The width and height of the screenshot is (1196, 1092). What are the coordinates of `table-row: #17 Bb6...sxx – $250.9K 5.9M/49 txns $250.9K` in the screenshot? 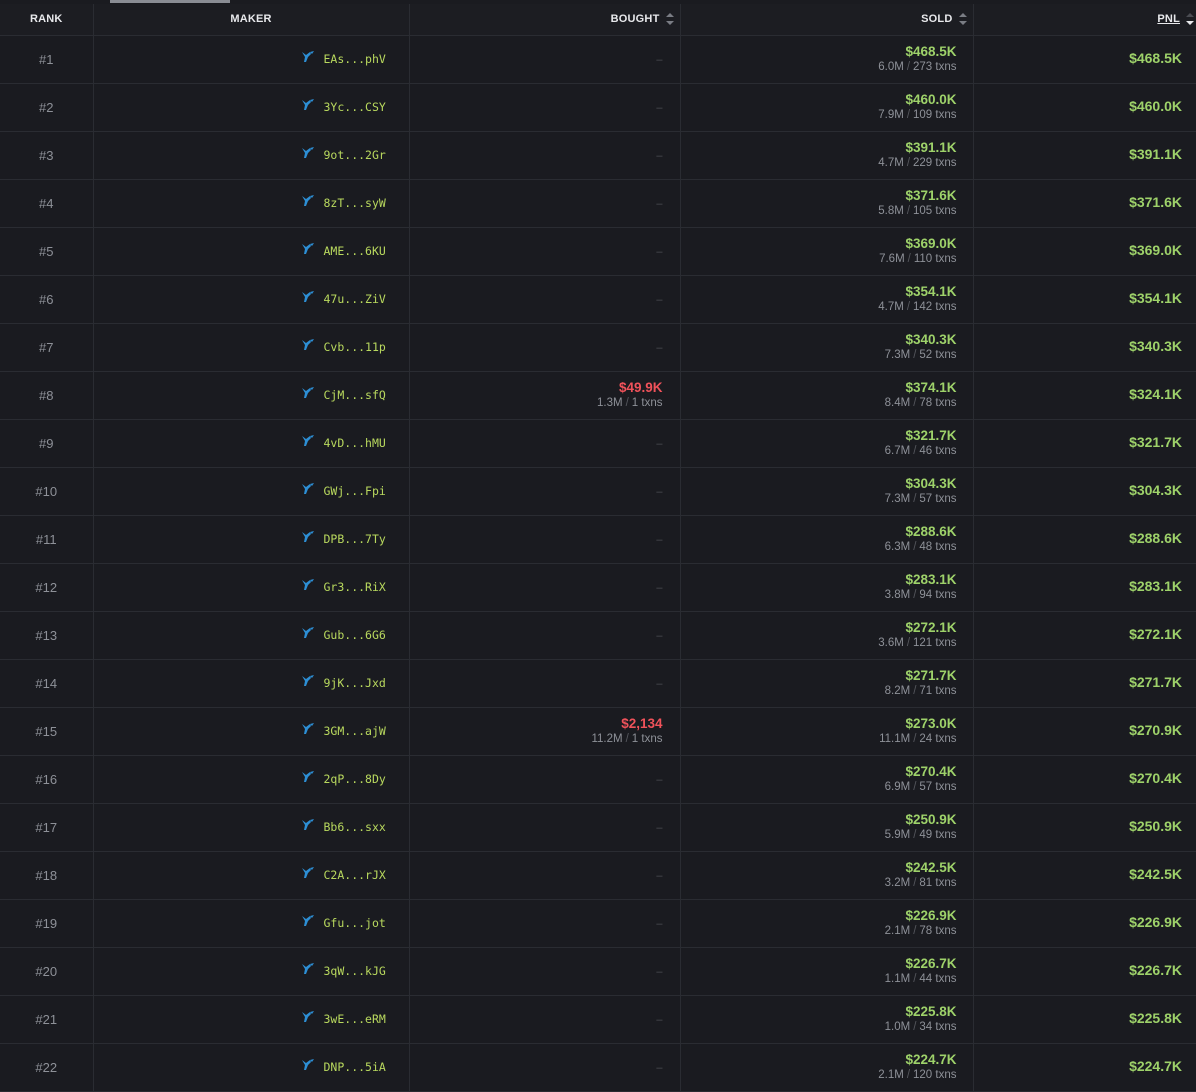 It's located at (598, 827).